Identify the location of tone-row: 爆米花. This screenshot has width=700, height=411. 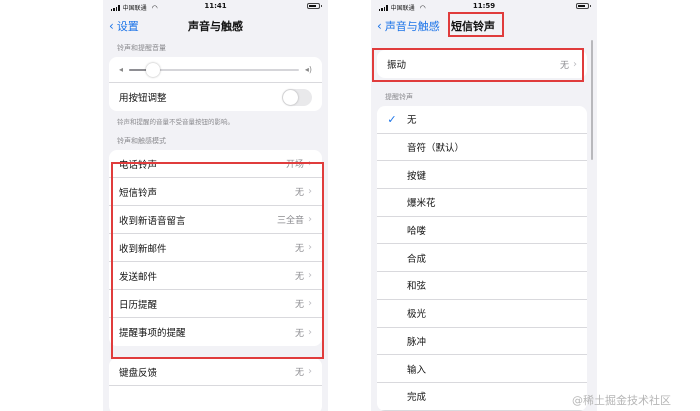
(482, 203).